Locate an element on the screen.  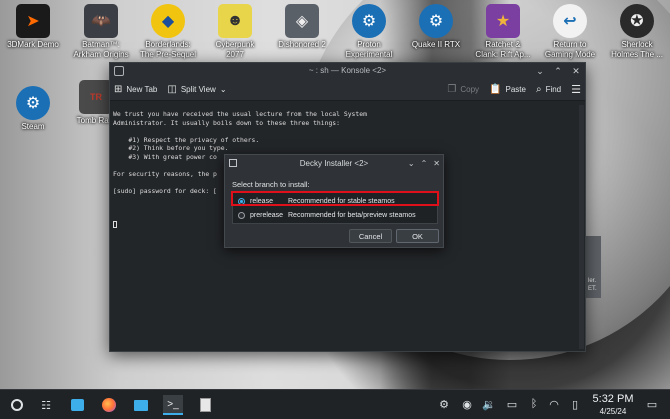
dialog-buttons: Cancel OK is located at coordinates (394, 236).